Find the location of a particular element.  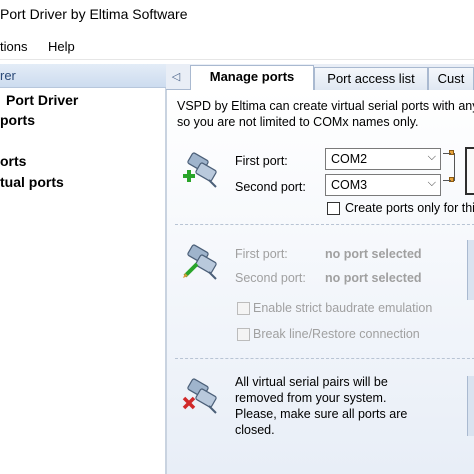

first-port-value: COM2 is located at coordinates (349, 159).